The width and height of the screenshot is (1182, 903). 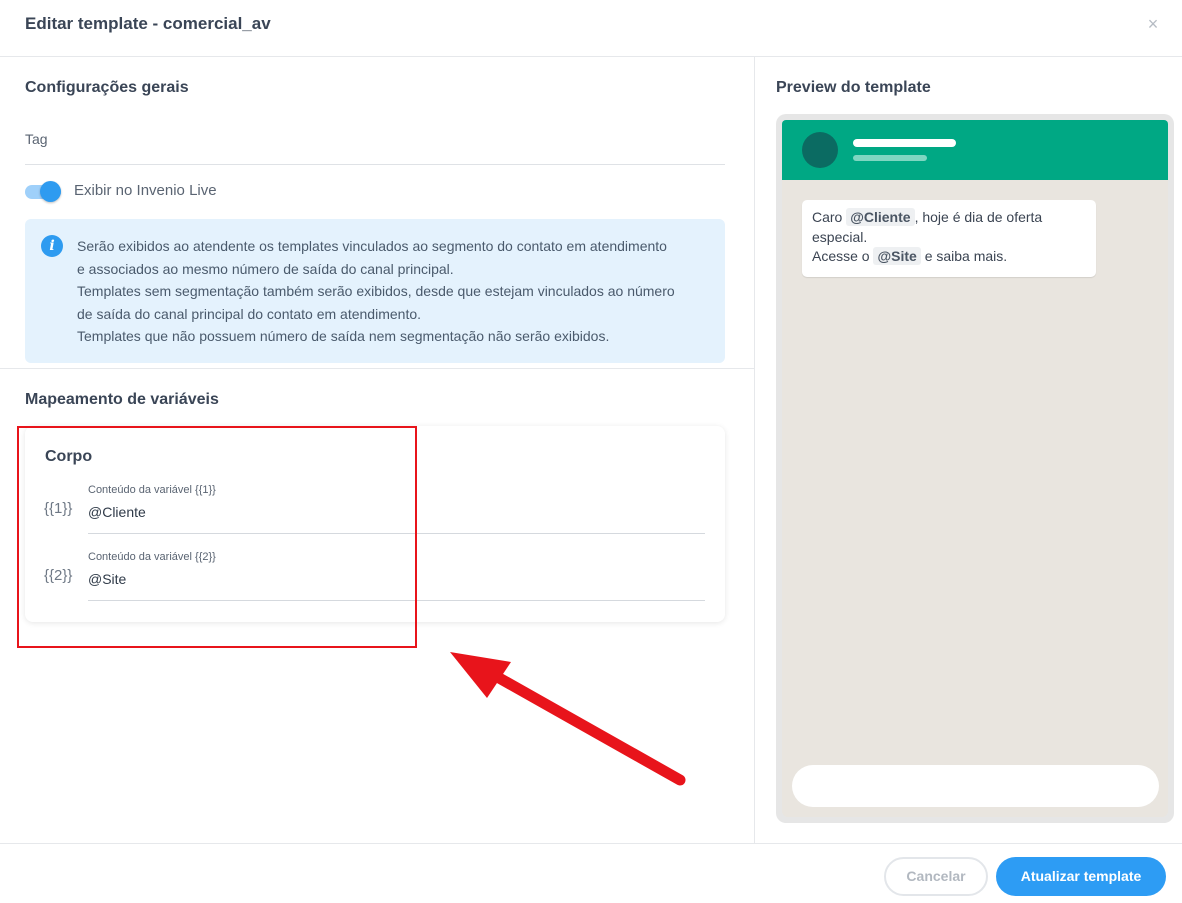 What do you see at coordinates (975, 786) in the screenshot?
I see `chat-input-placeholder` at bounding box center [975, 786].